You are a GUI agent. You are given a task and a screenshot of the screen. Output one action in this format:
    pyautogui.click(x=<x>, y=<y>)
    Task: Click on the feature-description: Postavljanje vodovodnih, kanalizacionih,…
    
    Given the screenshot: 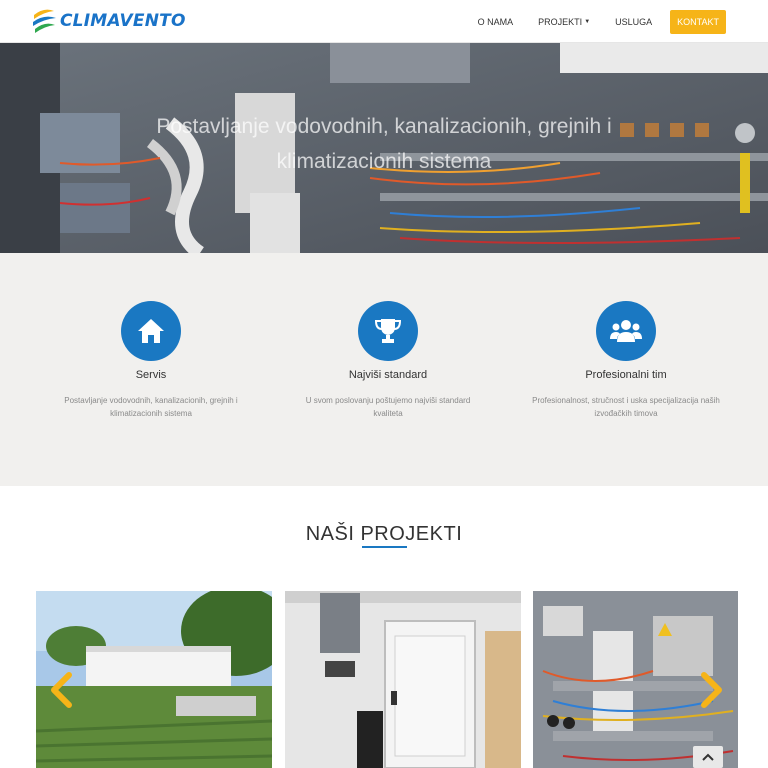 What is the action you would take?
    pyautogui.click(x=151, y=407)
    